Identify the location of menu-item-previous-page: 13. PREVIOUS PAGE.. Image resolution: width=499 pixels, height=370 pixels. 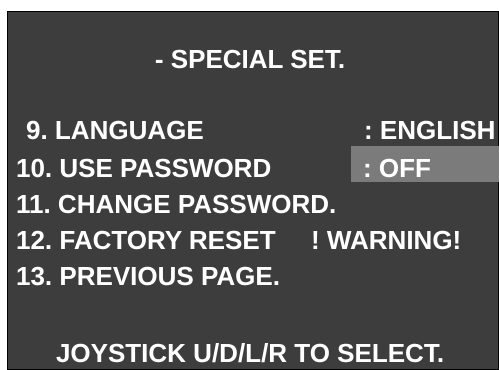
(148, 276).